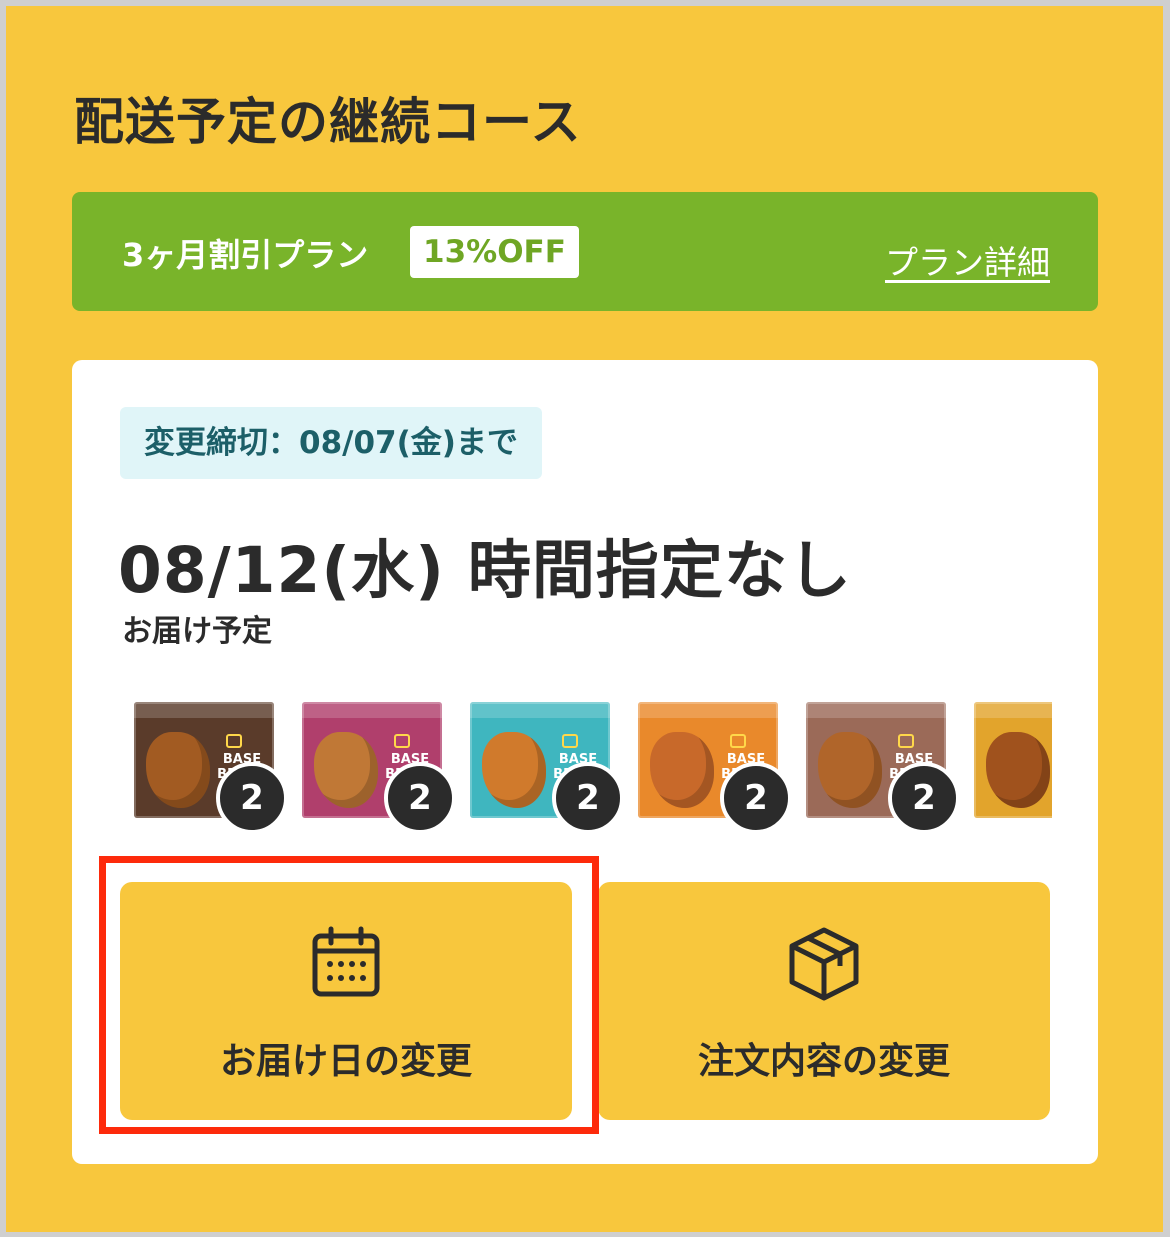  I want to click on product-item, so click(1013, 767).